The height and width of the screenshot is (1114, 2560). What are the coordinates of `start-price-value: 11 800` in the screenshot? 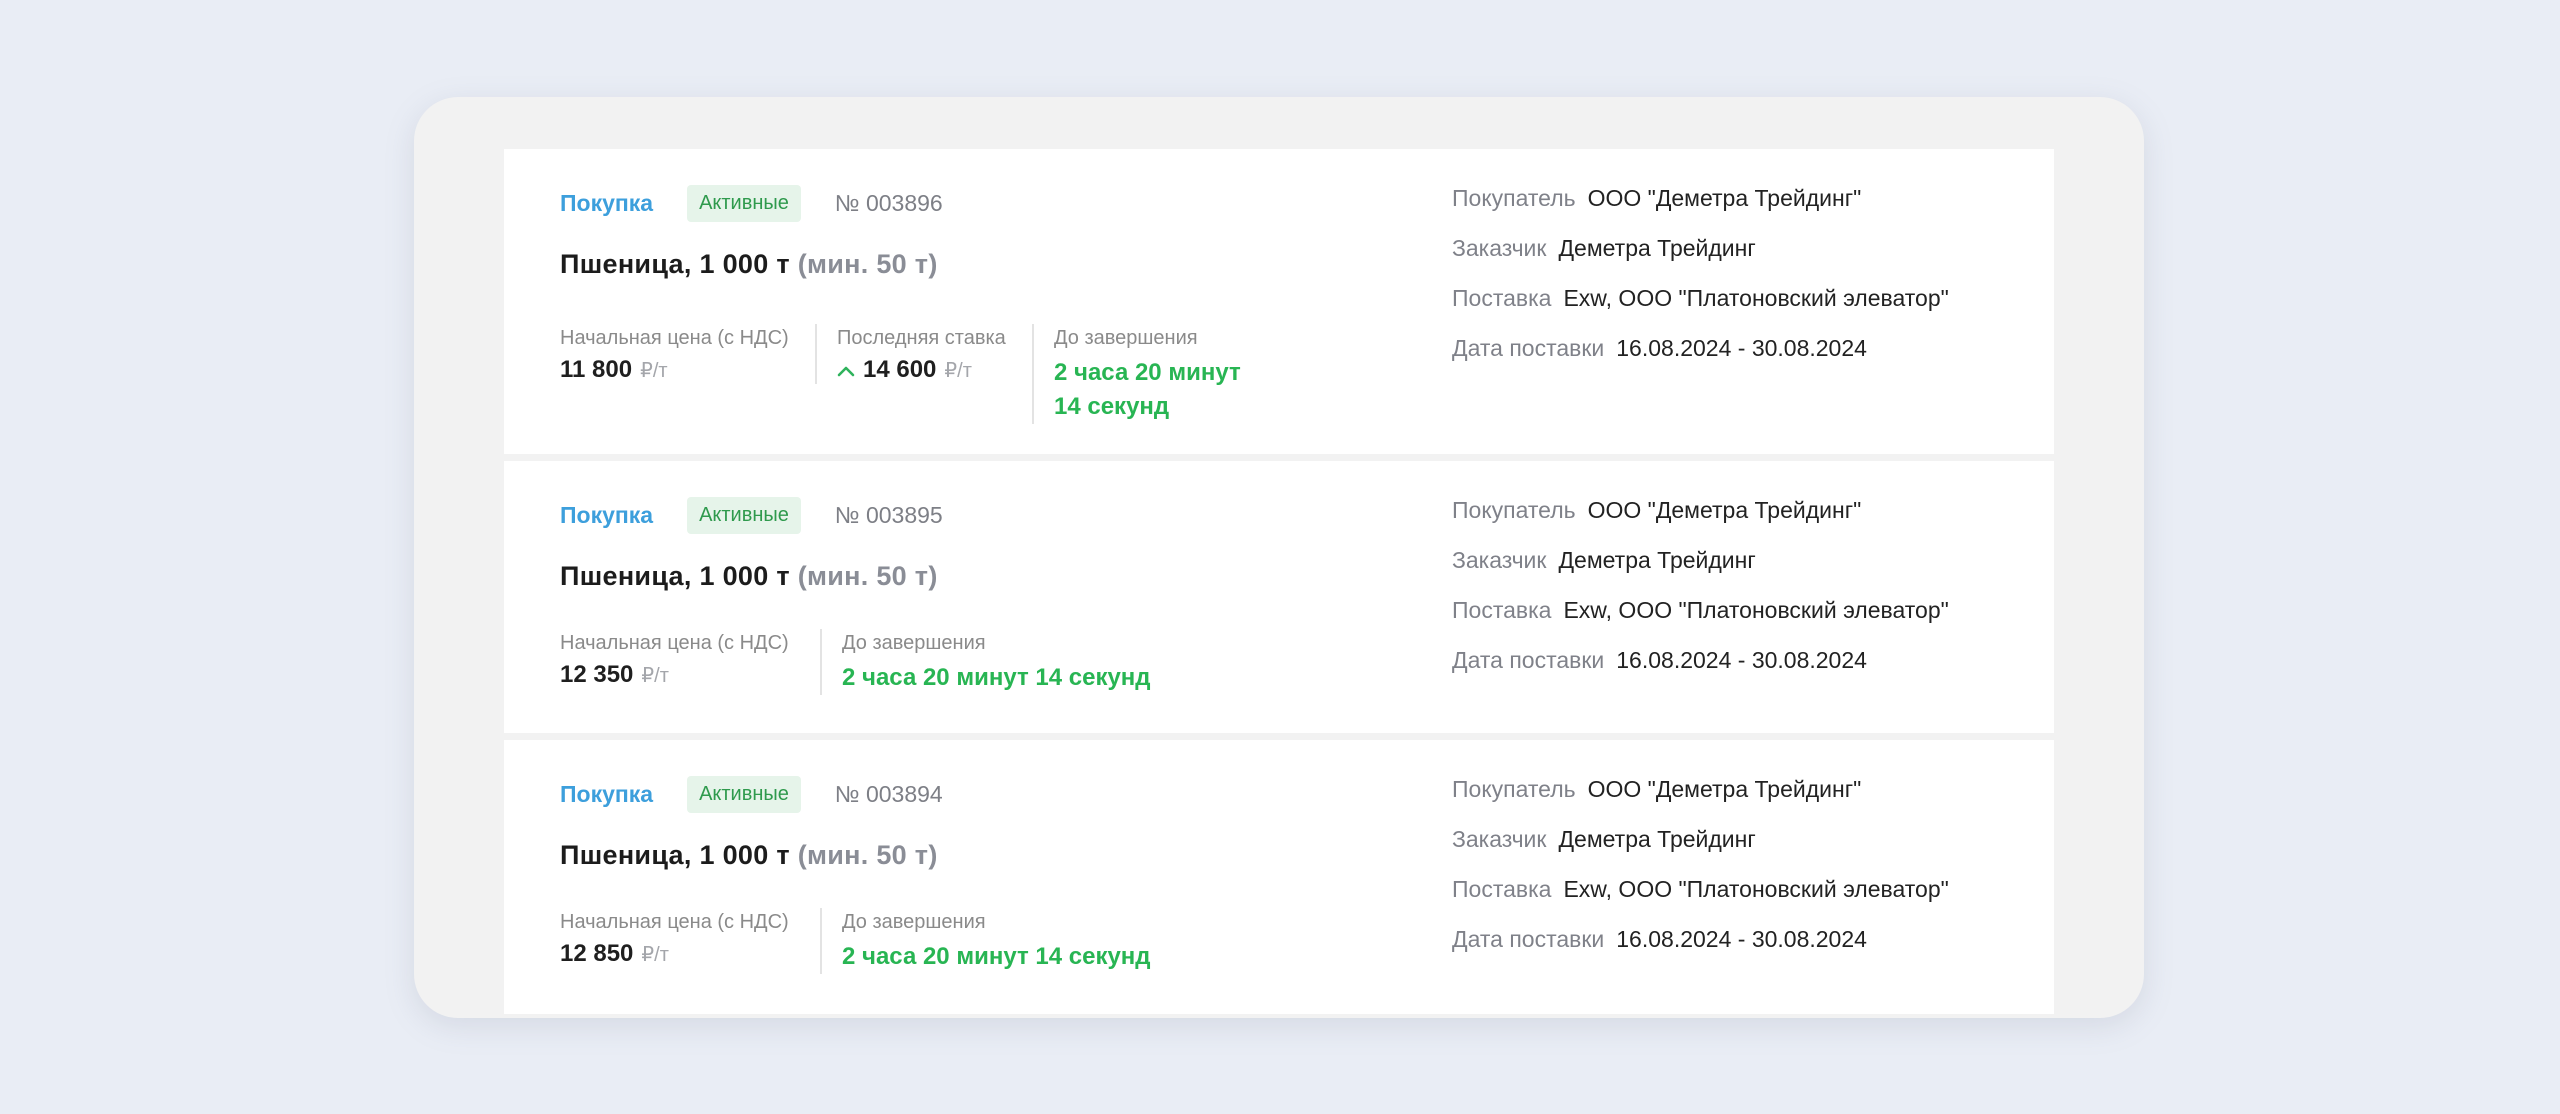 It's located at (596, 369).